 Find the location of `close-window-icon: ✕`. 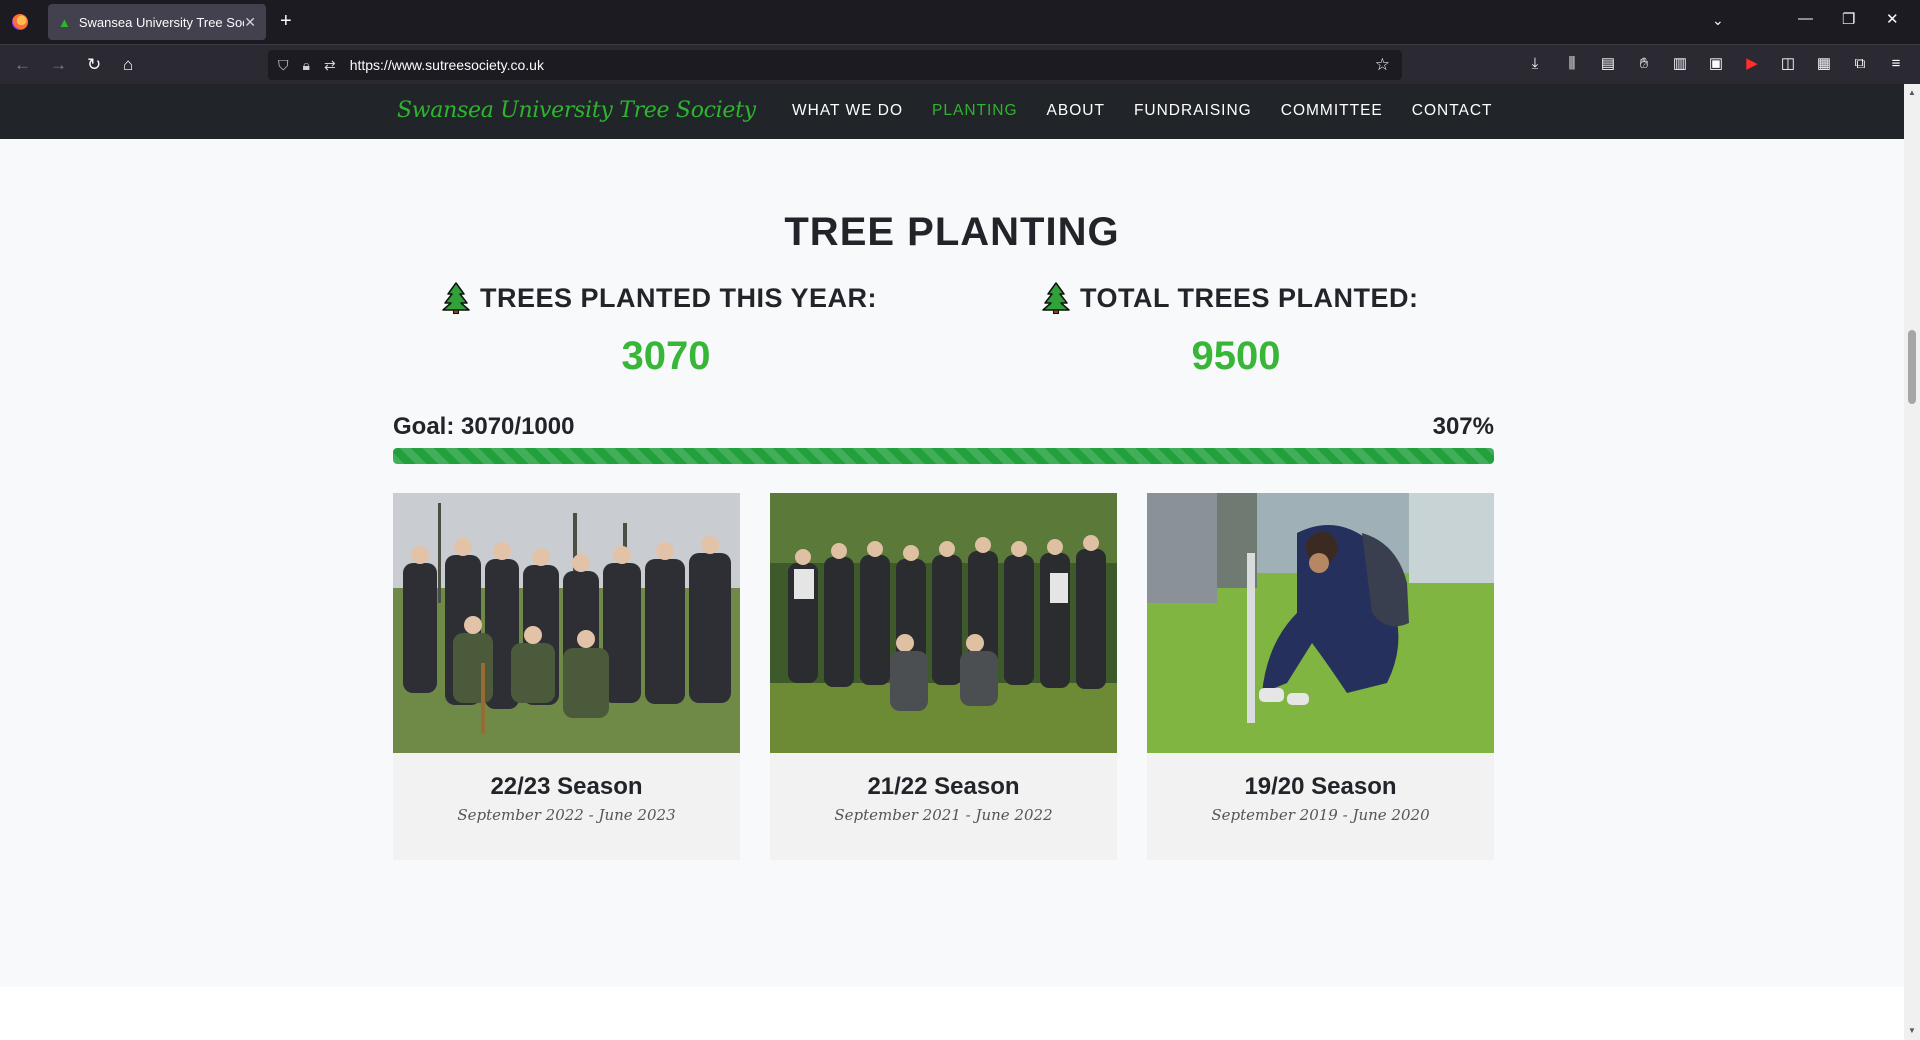

close-window-icon: ✕ is located at coordinates (1892, 19).